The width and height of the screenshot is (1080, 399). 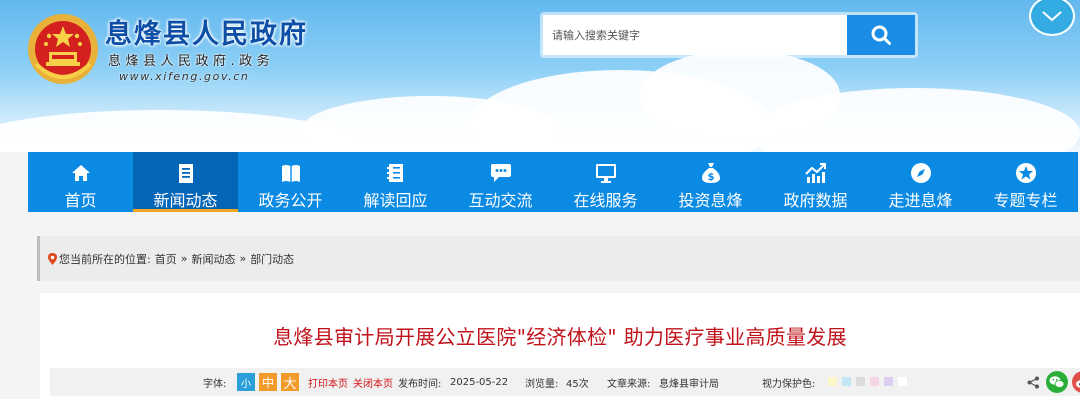 What do you see at coordinates (185, 200) in the screenshot?
I see `nav-item-label: 新闻动态` at bounding box center [185, 200].